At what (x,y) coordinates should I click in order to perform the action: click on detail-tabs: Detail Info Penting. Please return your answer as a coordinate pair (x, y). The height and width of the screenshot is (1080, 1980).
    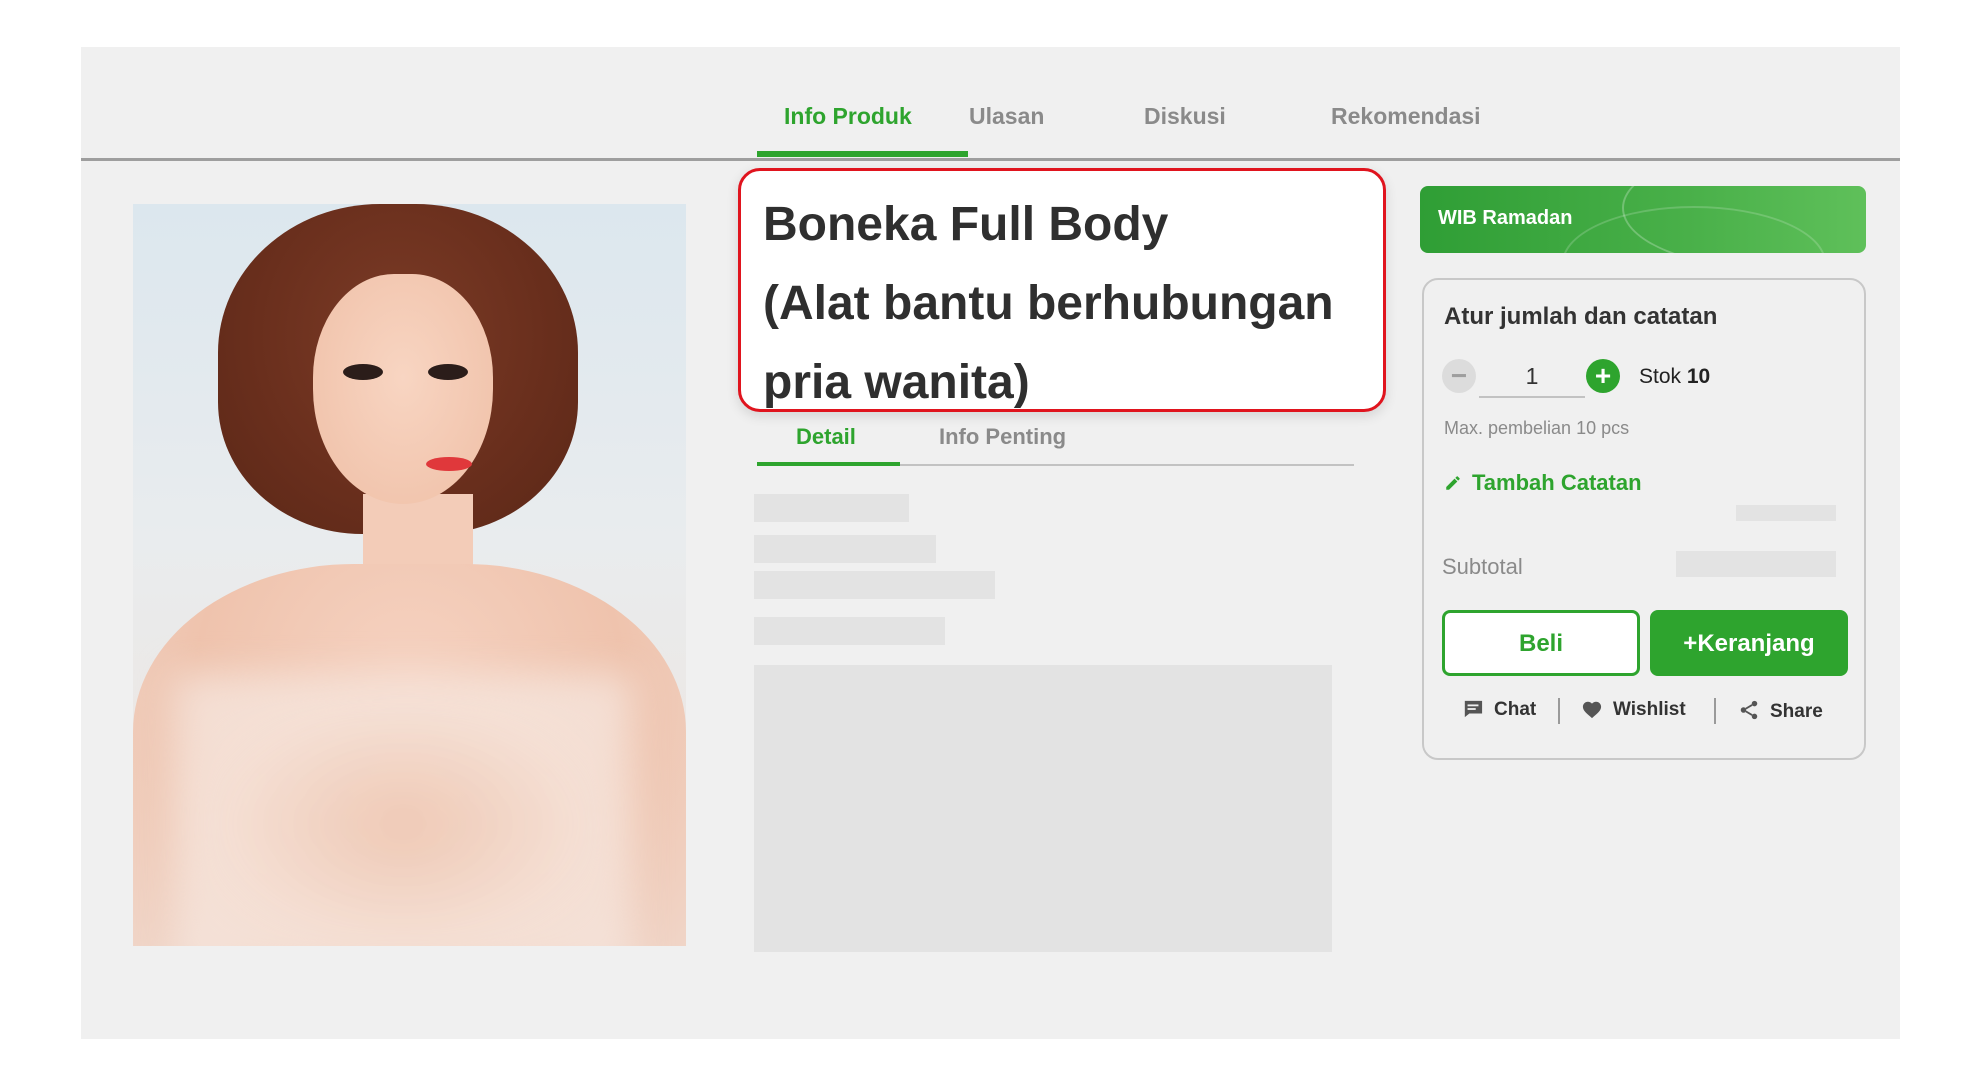
    Looking at the image, I should click on (1055, 444).